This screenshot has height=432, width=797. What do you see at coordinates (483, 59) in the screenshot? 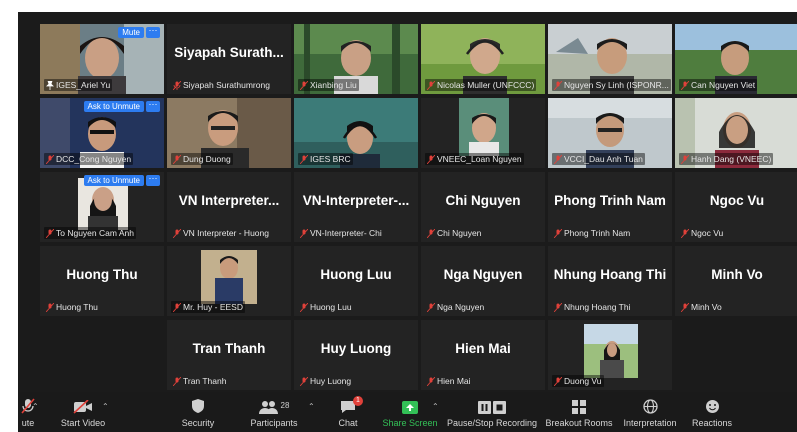
I see `participant-tile: Nicolas Muller (UNFCCC)` at bounding box center [483, 59].